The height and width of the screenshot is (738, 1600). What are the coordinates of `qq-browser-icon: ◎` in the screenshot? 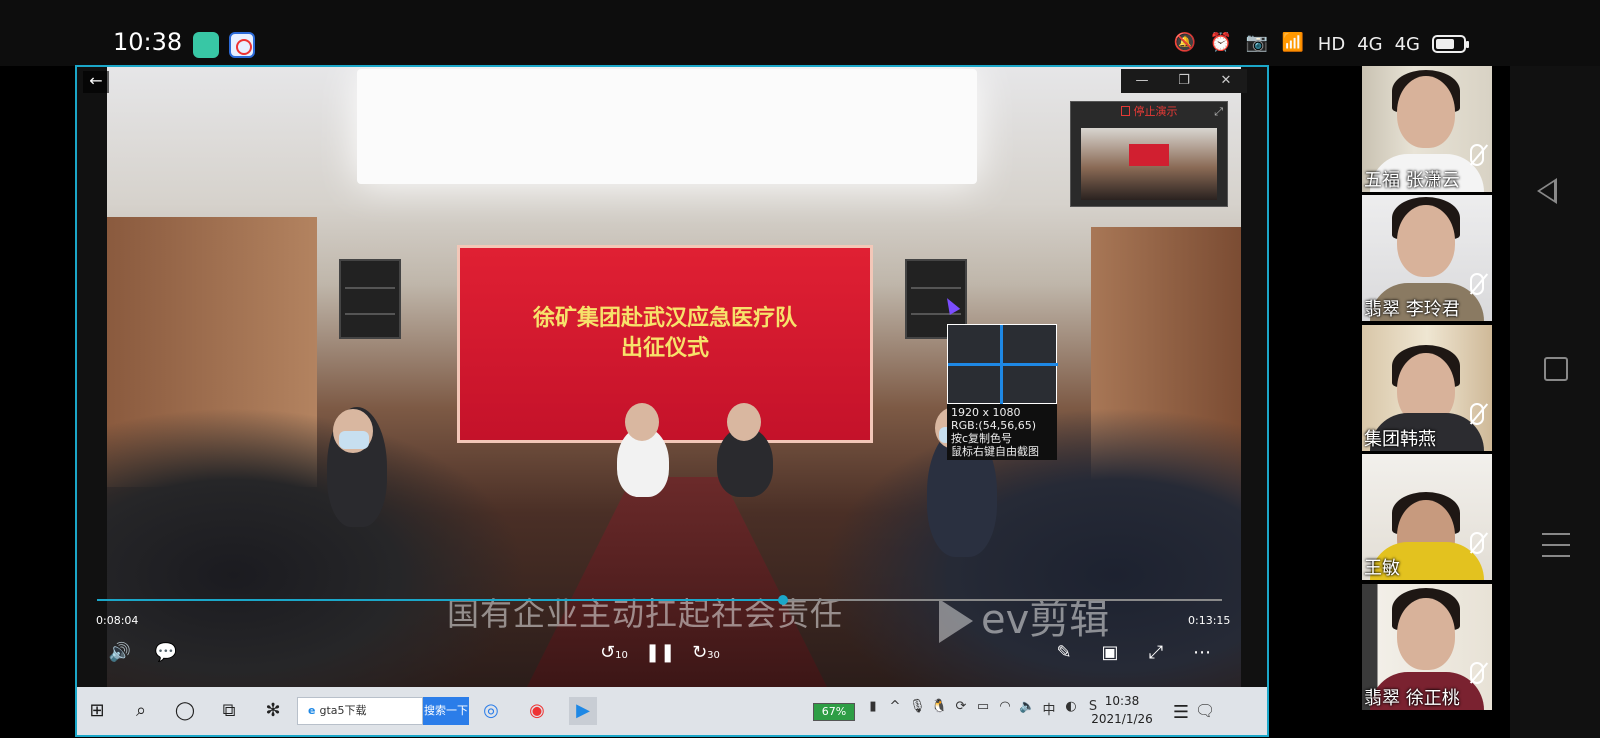 It's located at (491, 711).